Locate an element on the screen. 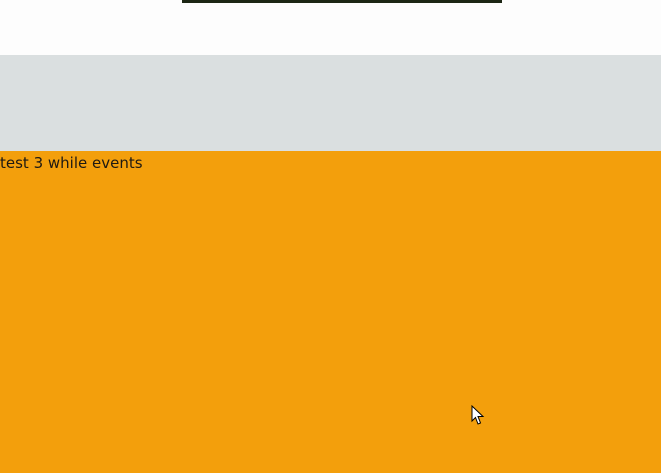  media-image-edge is located at coordinates (342, 1).